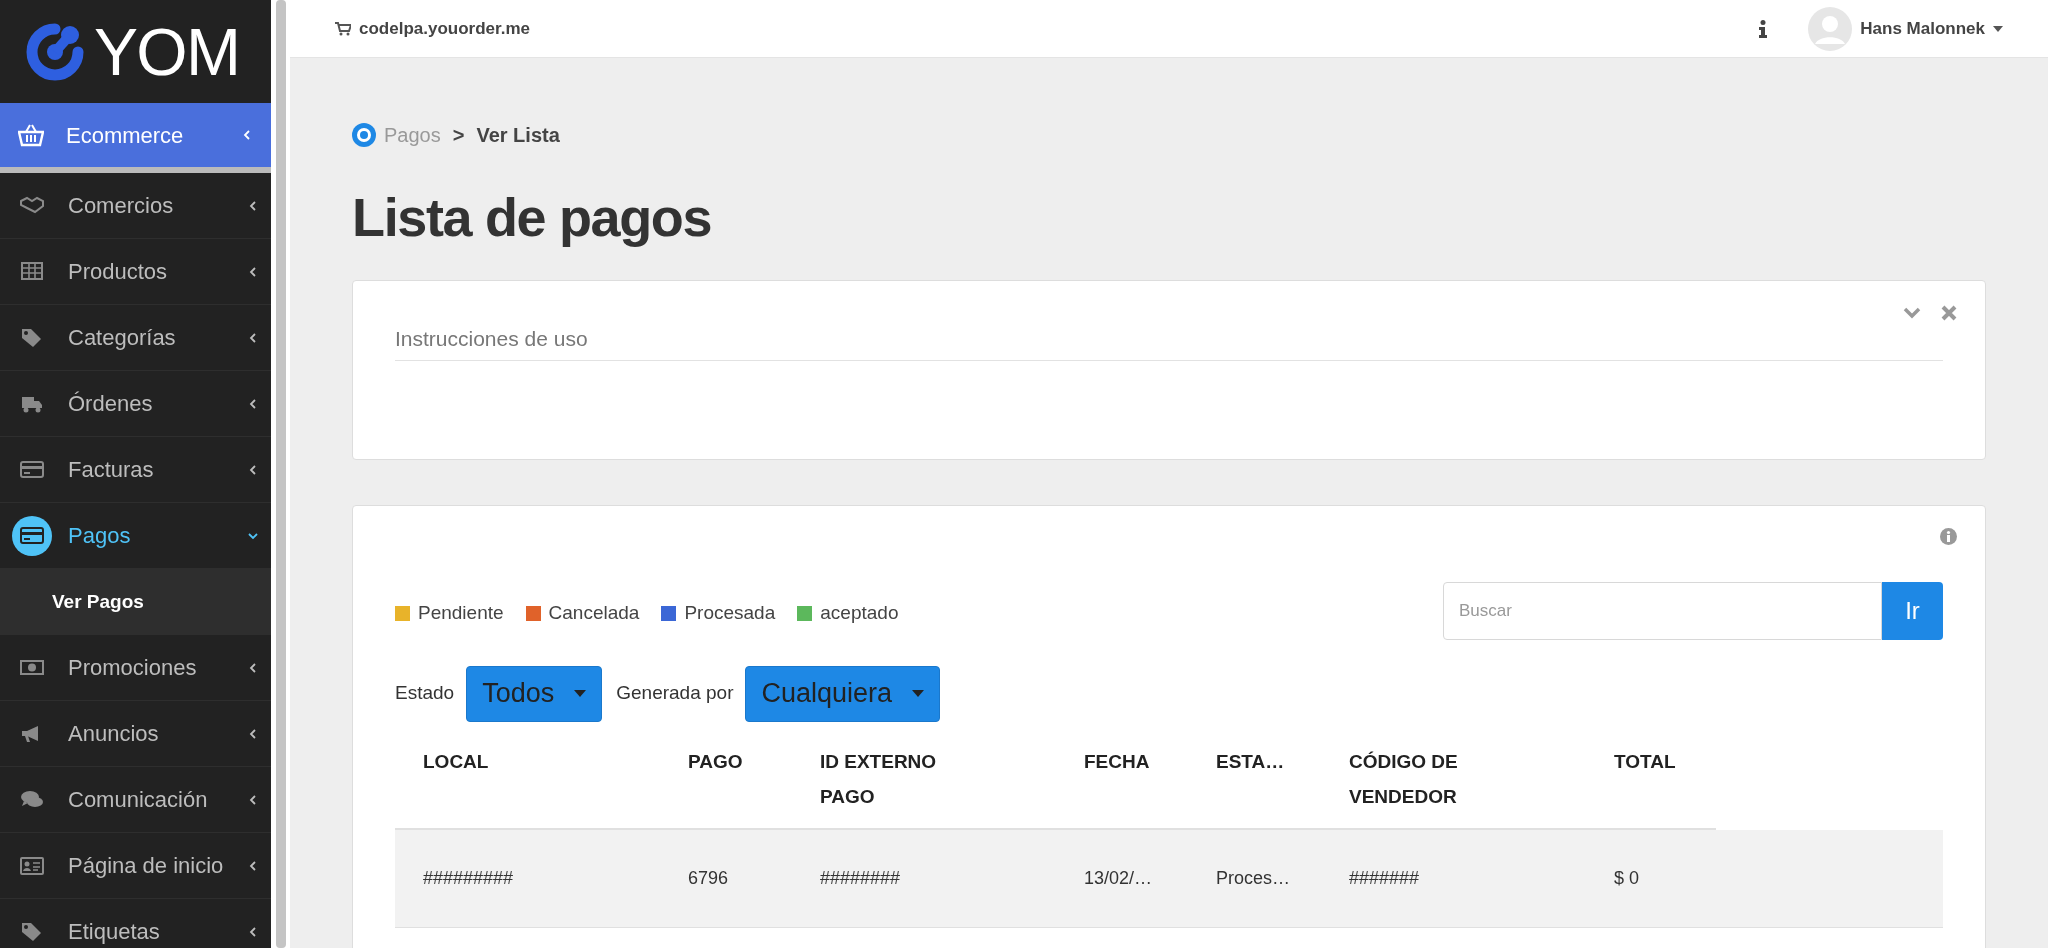 Image resolution: width=2048 pixels, height=948 pixels. Describe the element at coordinates (364, 135) in the screenshot. I see `target-icon` at that location.